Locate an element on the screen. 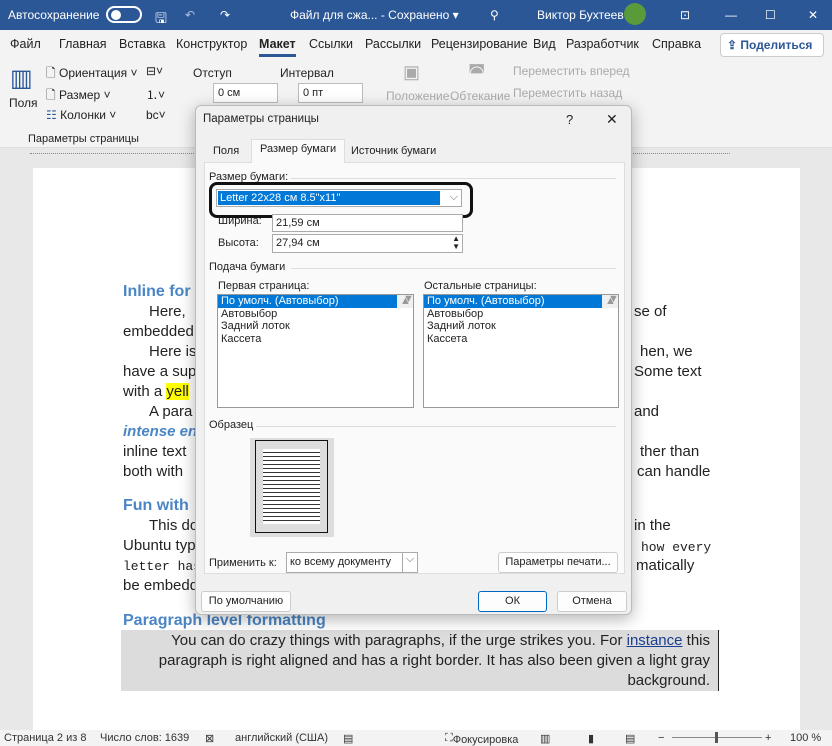 The image size is (832, 746). print-layout-icon: ▮ is located at coordinates (591, 738).